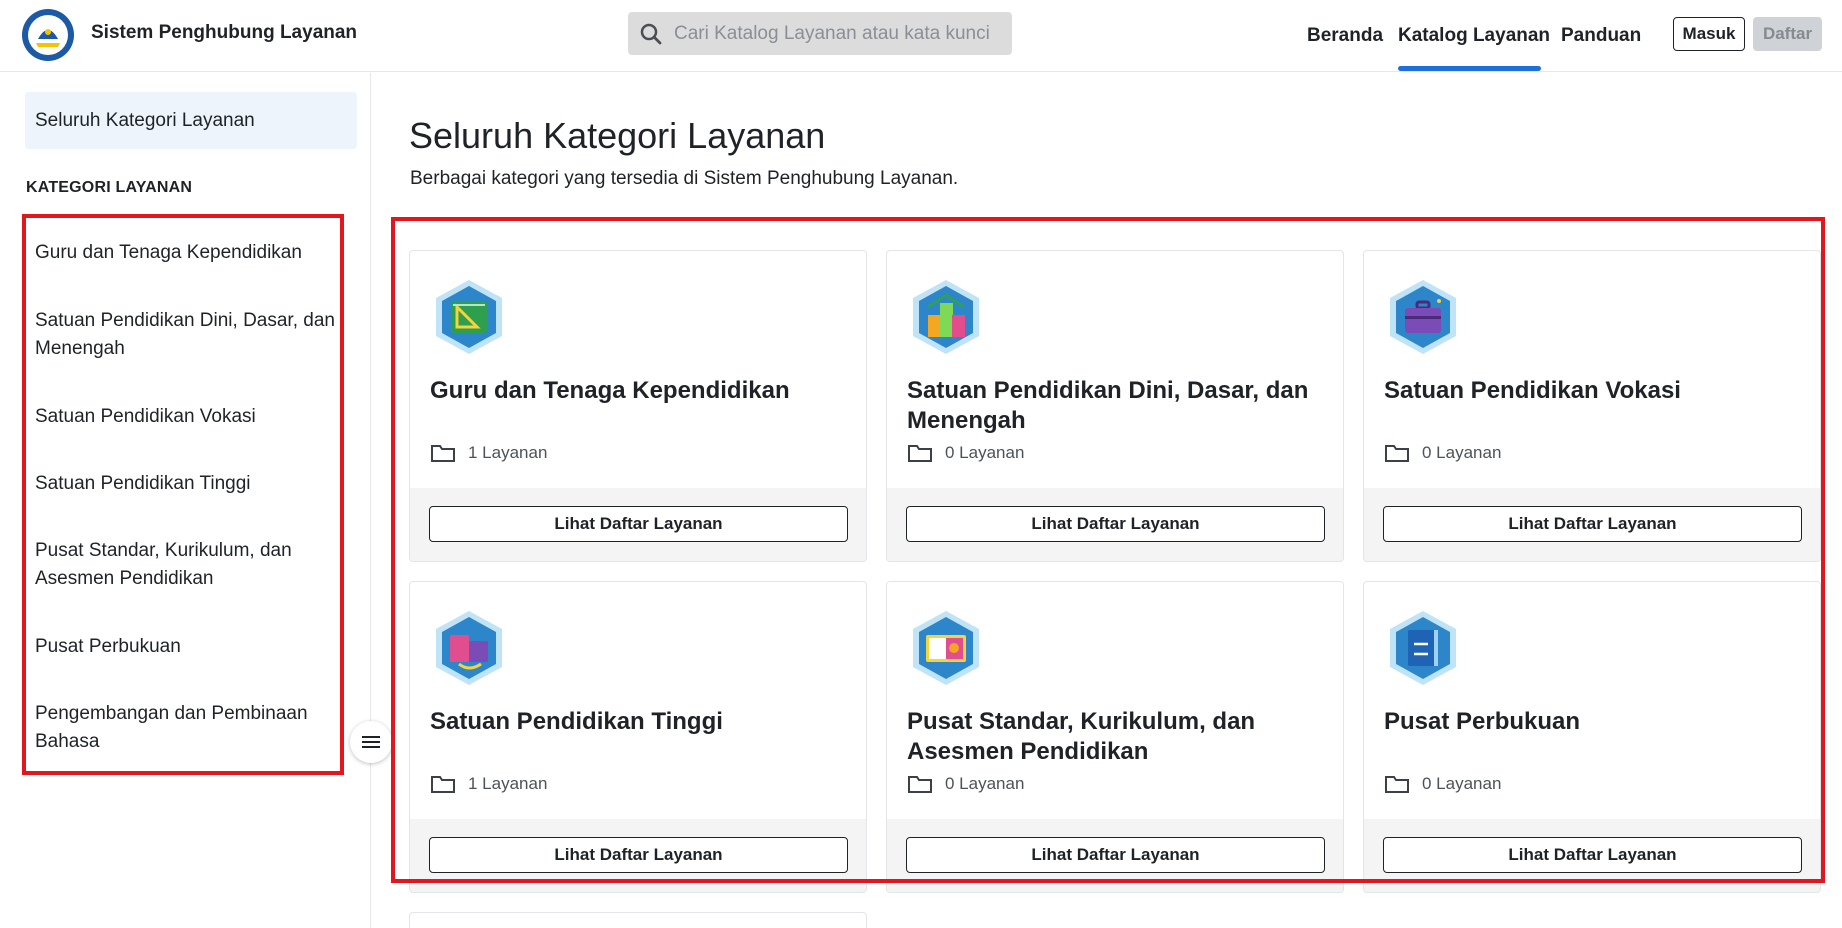 Image resolution: width=1842 pixels, height=928 pixels. I want to click on page-title: Seluruh Kategori Layanan, so click(617, 135).